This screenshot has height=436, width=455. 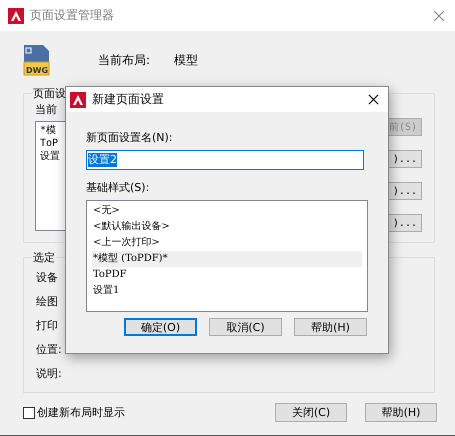 What do you see at coordinates (160, 327) in the screenshot?
I see `dialog-button: 确定(O)` at bounding box center [160, 327].